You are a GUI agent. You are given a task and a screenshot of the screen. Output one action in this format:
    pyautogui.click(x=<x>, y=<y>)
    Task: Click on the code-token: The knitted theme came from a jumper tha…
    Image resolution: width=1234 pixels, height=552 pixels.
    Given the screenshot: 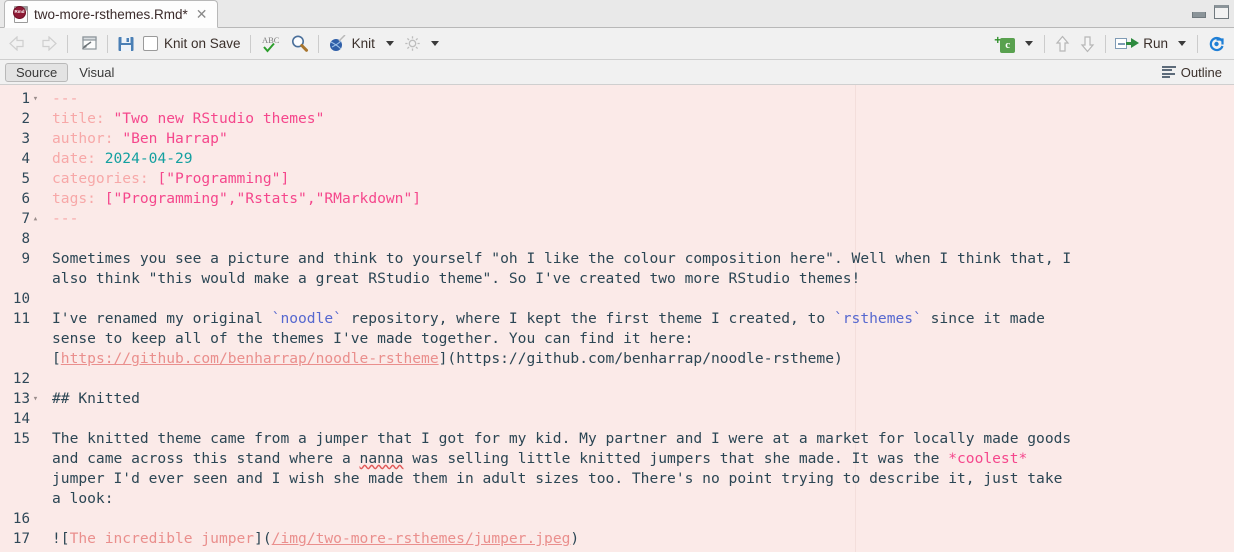 What is the action you would take?
    pyautogui.click(x=562, y=438)
    